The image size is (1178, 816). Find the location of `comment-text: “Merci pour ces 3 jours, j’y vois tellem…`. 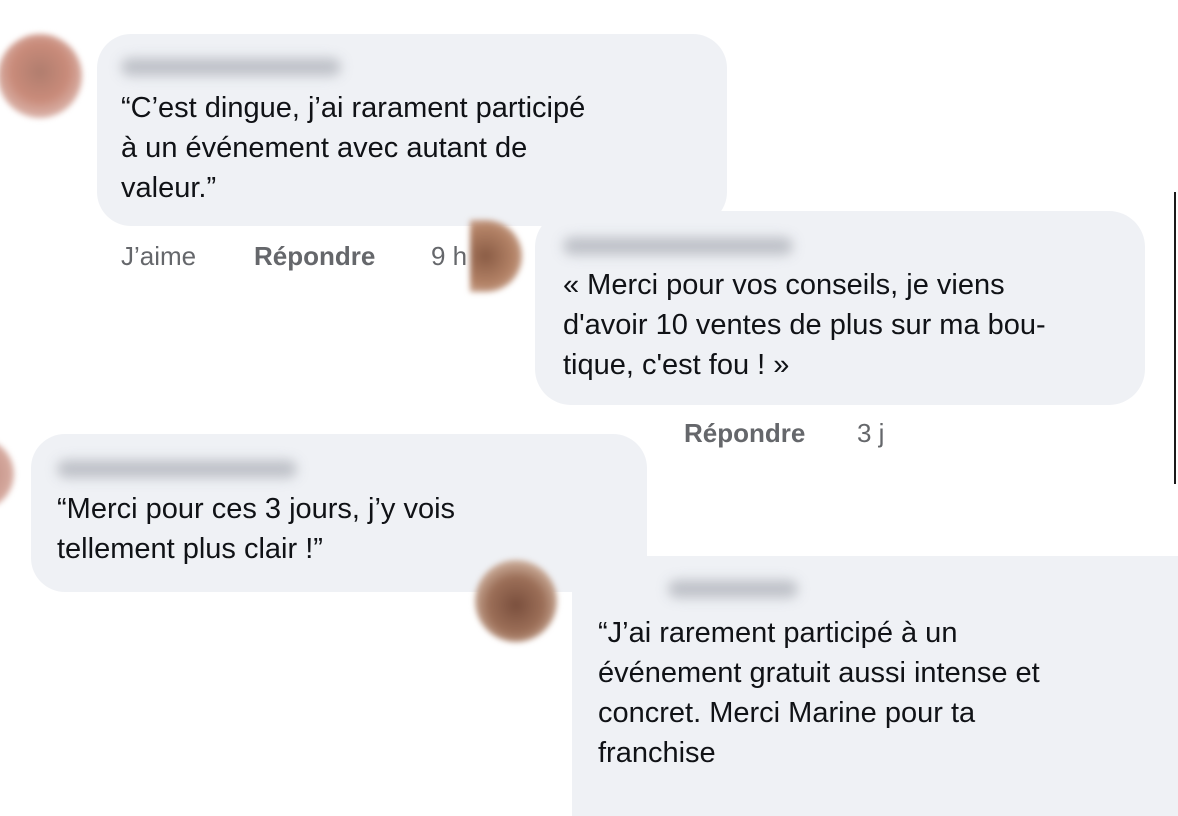

comment-text: “Merci pour ces 3 jours, j’y vois tellem… is located at coordinates (256, 529).